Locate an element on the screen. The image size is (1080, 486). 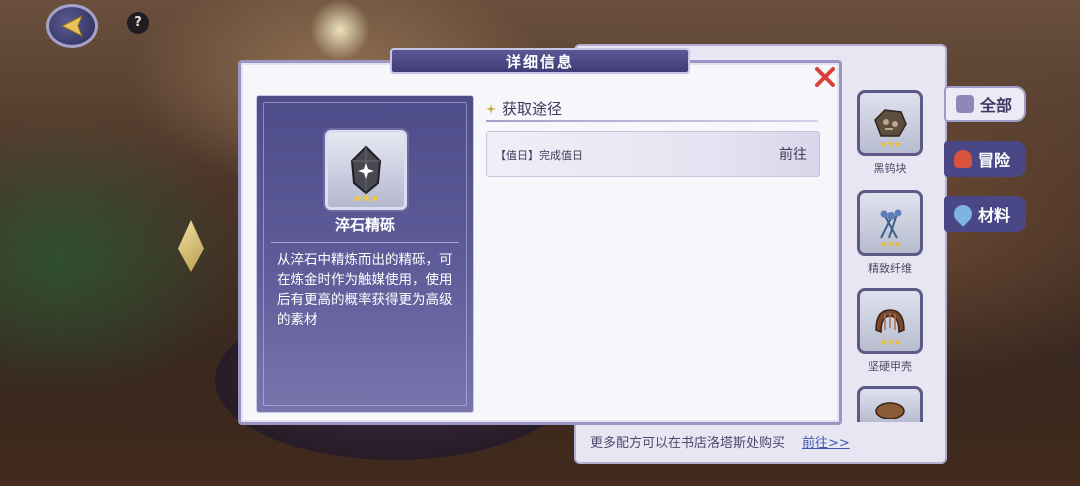
gem-stone-icon is located at coordinates (366, 170).